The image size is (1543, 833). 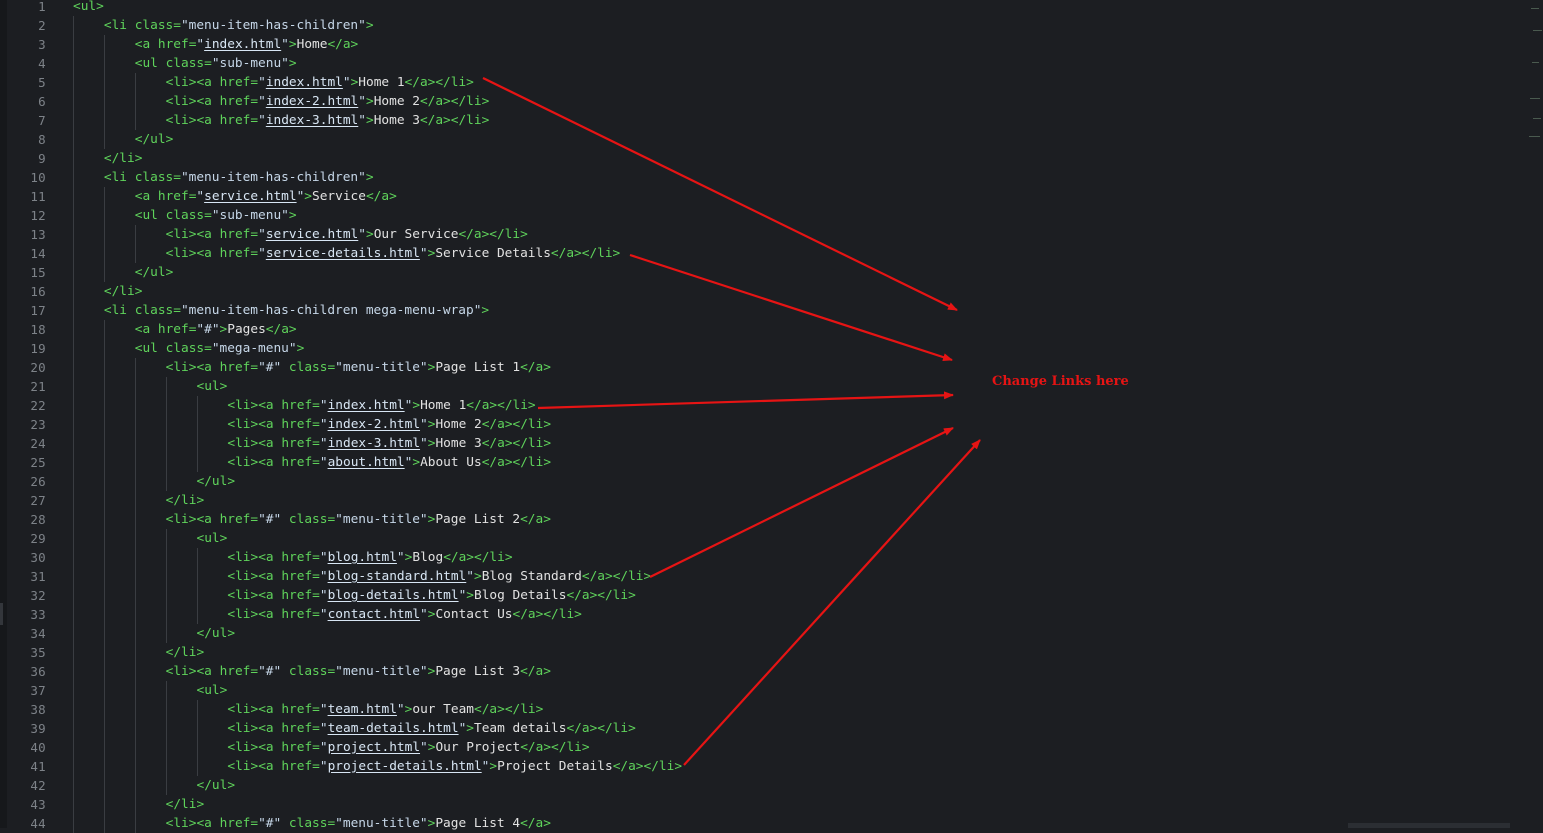 I want to click on link-url: about.html, so click(x=366, y=462).